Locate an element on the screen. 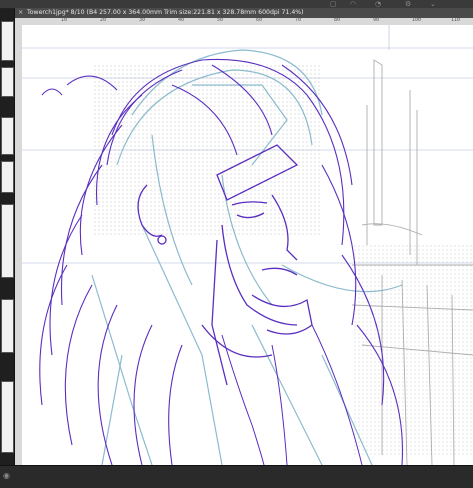 The width and height of the screenshot is (473, 488). status-bar: ◉ is located at coordinates (236, 476).